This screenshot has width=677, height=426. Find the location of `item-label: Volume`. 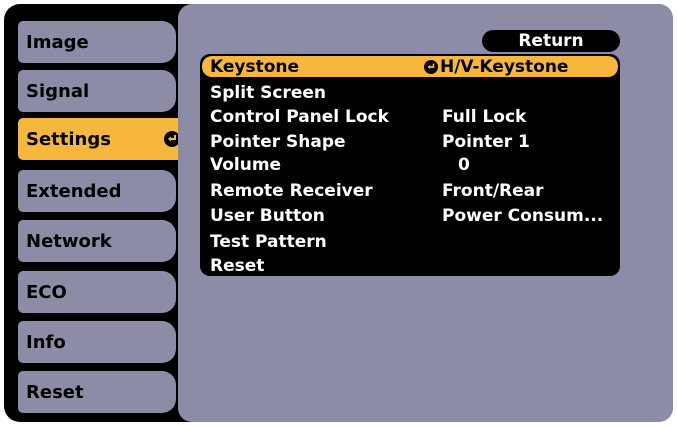

item-label: Volume is located at coordinates (246, 164).